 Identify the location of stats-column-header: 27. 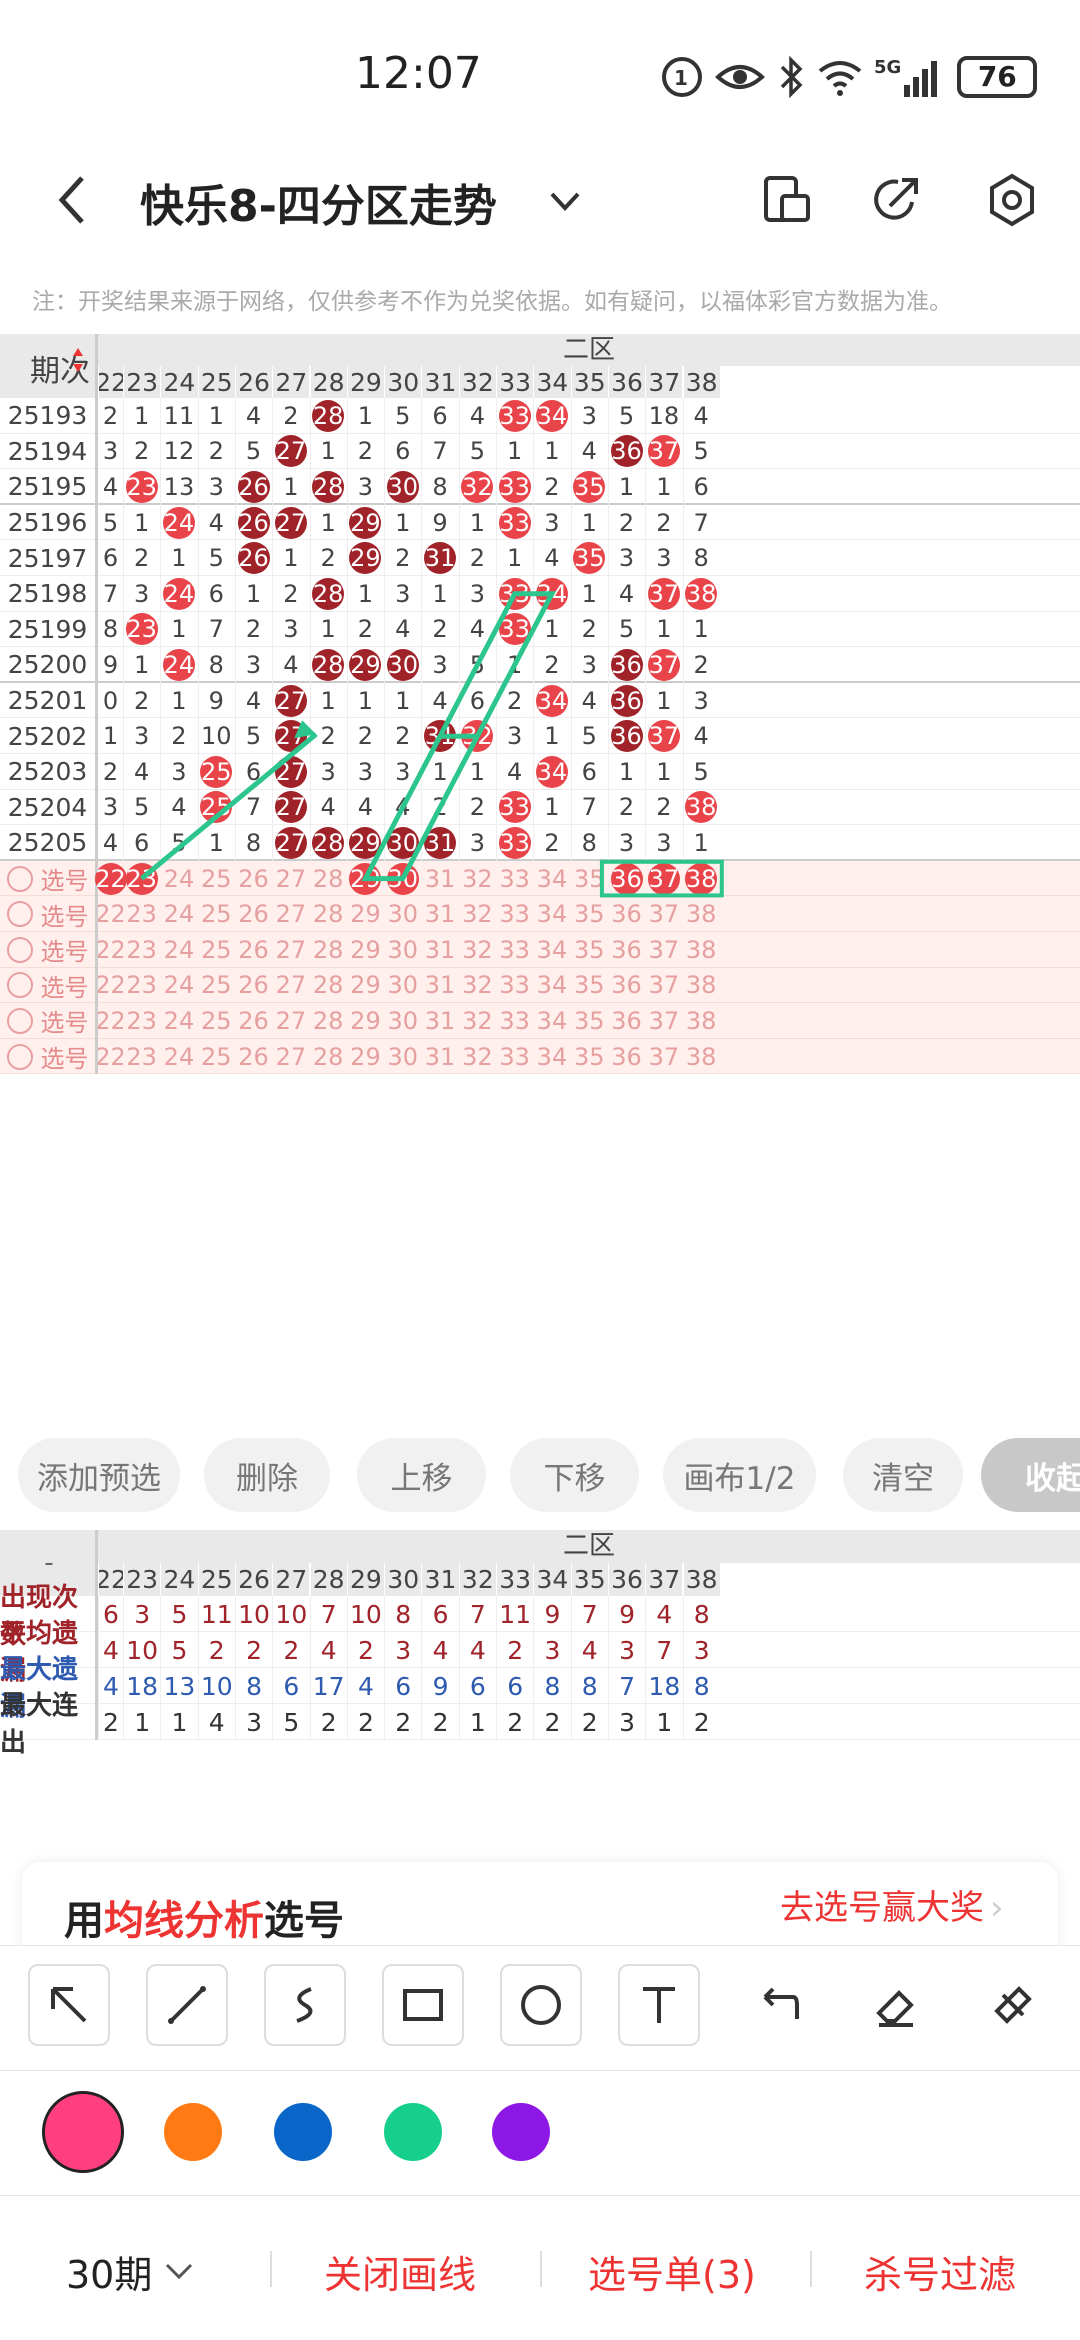
(291, 1579).